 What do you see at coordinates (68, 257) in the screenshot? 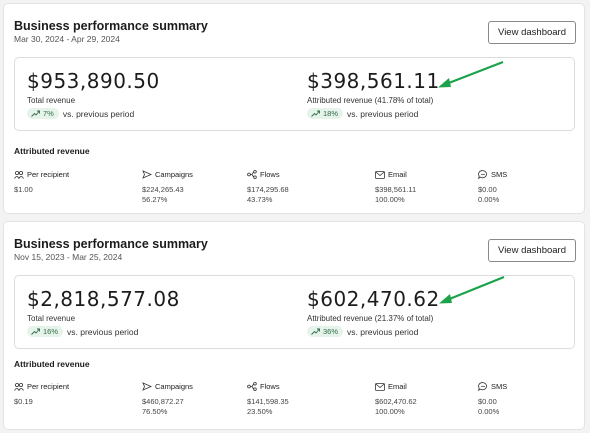
I see `date-range: Nov 15, 2023 - Mar 25, 2024` at bounding box center [68, 257].